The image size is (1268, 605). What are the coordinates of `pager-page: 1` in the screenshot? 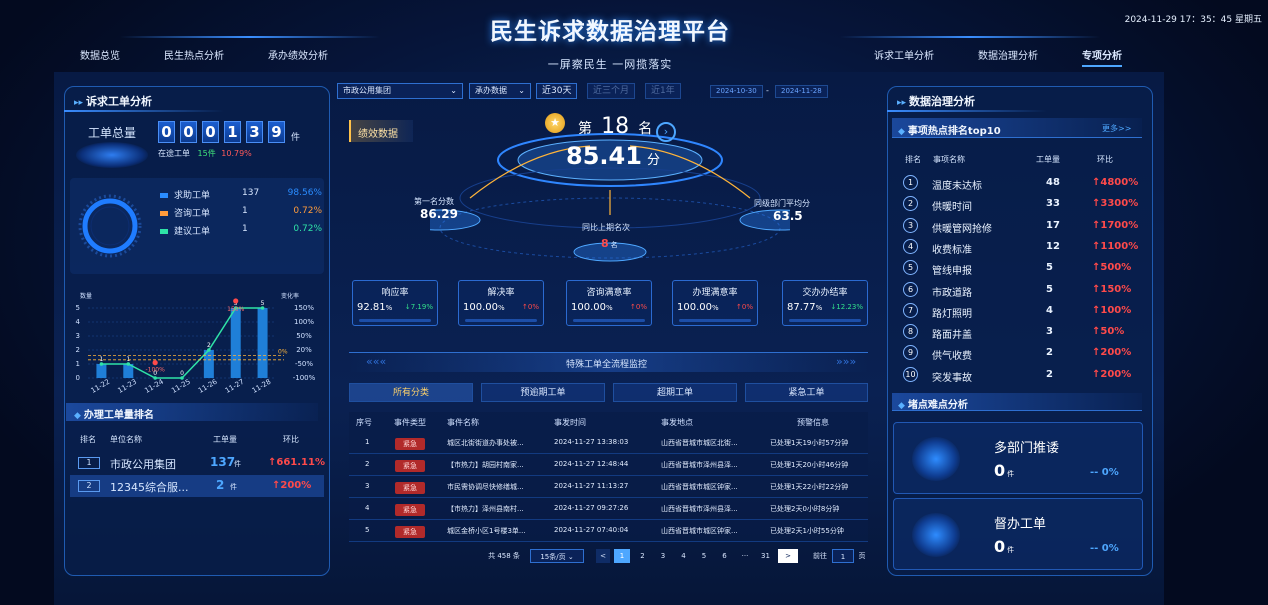 It's located at (622, 556).